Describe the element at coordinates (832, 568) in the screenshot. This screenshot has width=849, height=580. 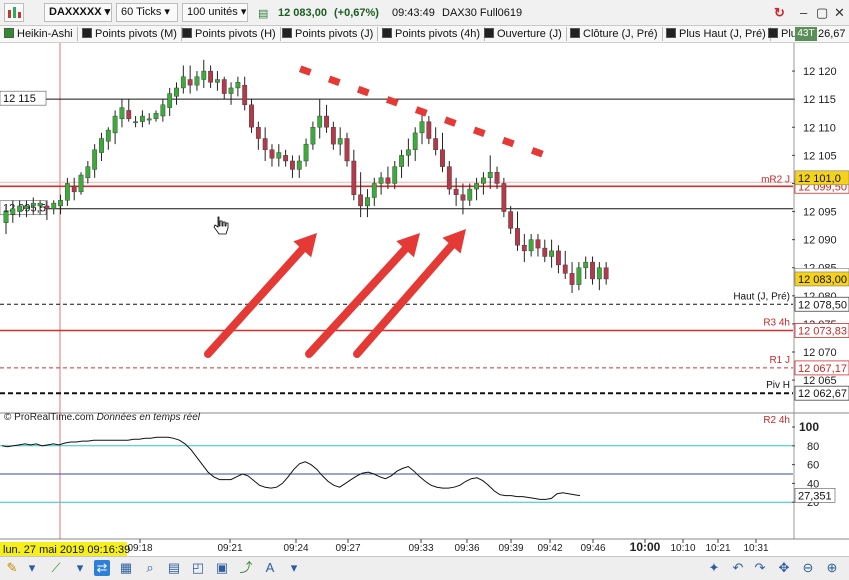
I see `zoom-in-icon: ⊕` at that location.